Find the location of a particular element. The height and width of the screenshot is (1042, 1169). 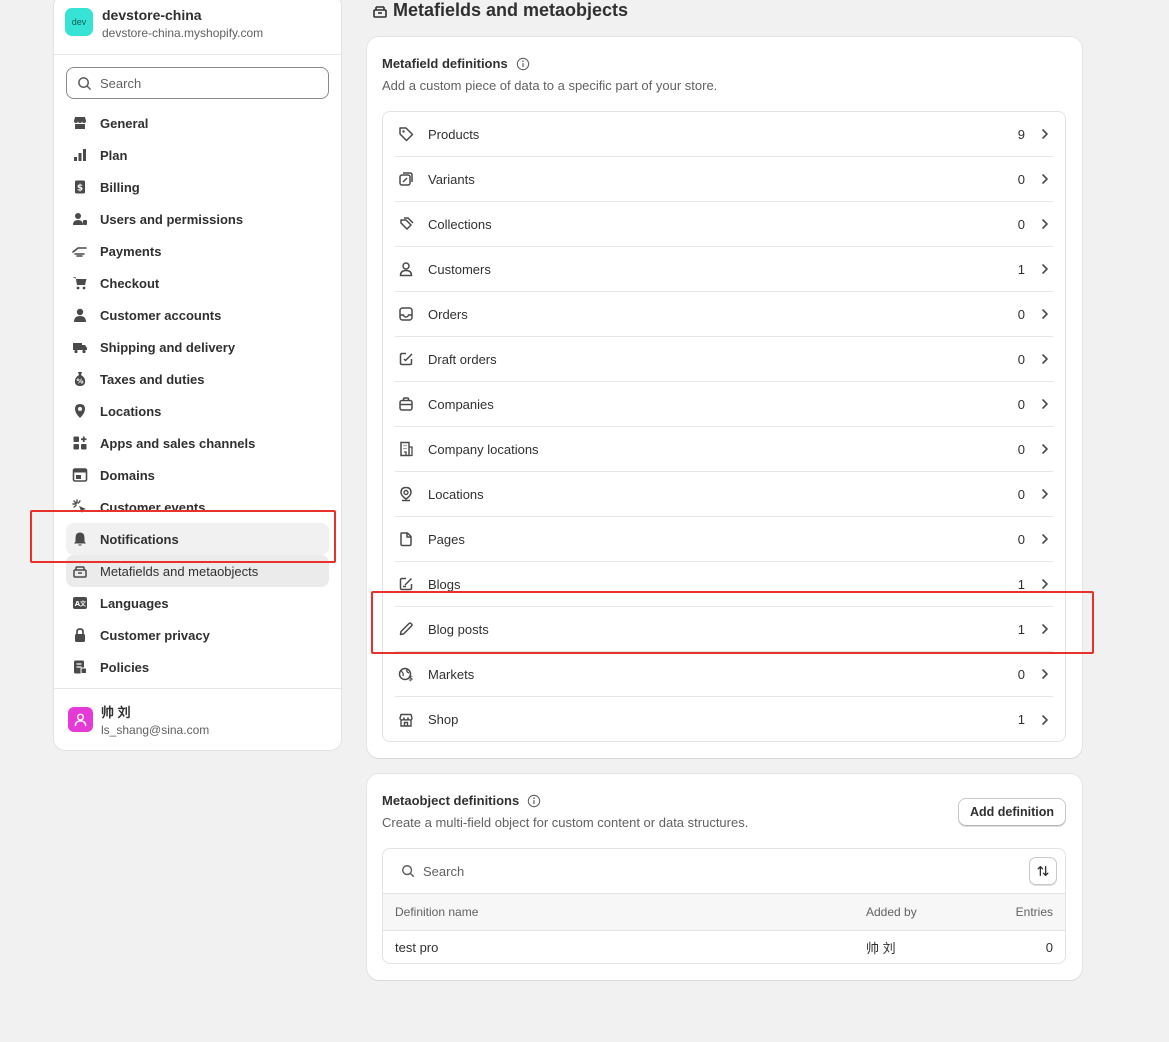

nav-item-privacy: Customer privacy is located at coordinates (197, 635).